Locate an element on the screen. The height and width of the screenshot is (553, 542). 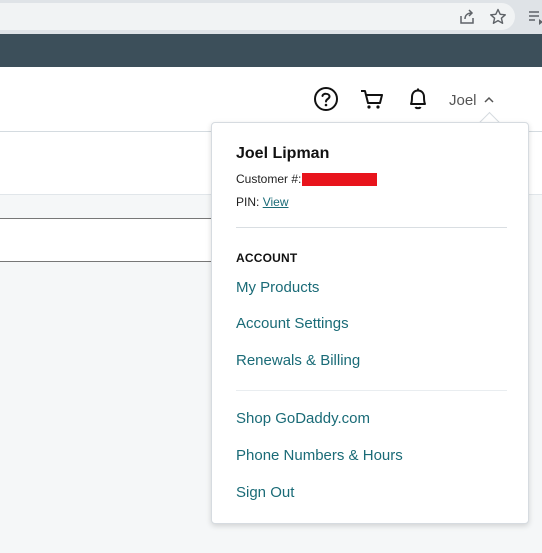
phone-numbers-hours-link: Phone Numbers & Hours is located at coordinates (319, 455).